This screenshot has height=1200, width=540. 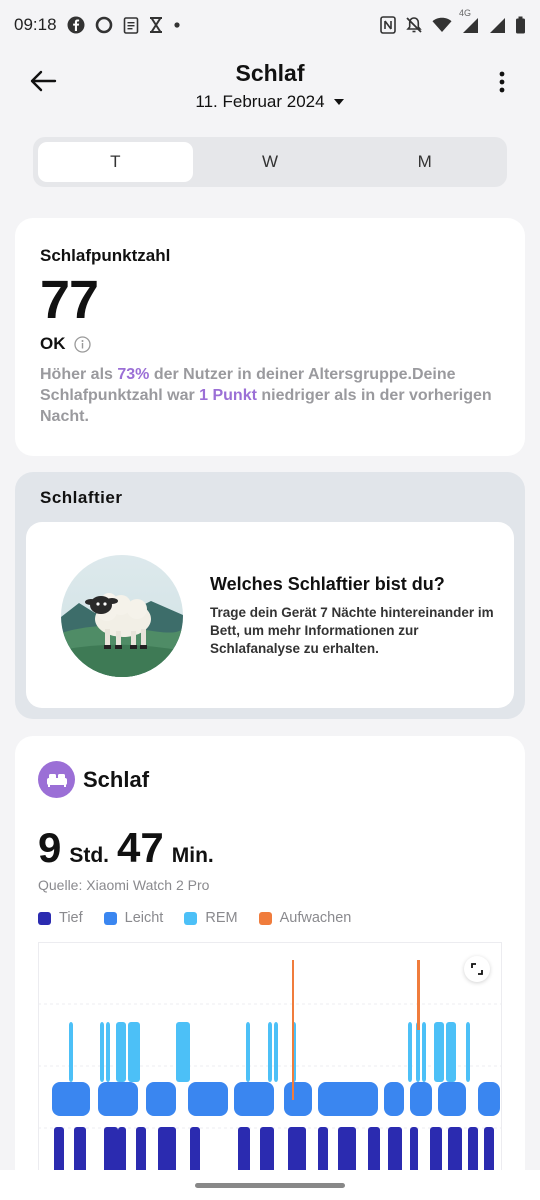 I want to click on page-title: Schlaf, so click(x=270, y=73).